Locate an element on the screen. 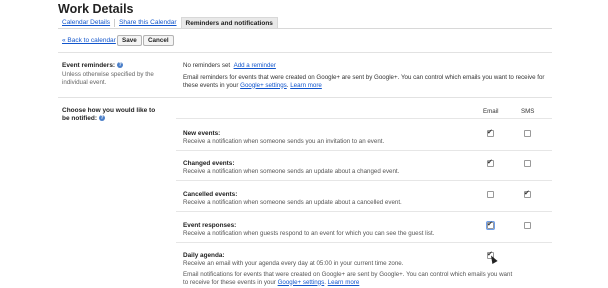 This screenshot has width=608, height=288. event-responses-sms-checkbox is located at coordinates (527, 225).